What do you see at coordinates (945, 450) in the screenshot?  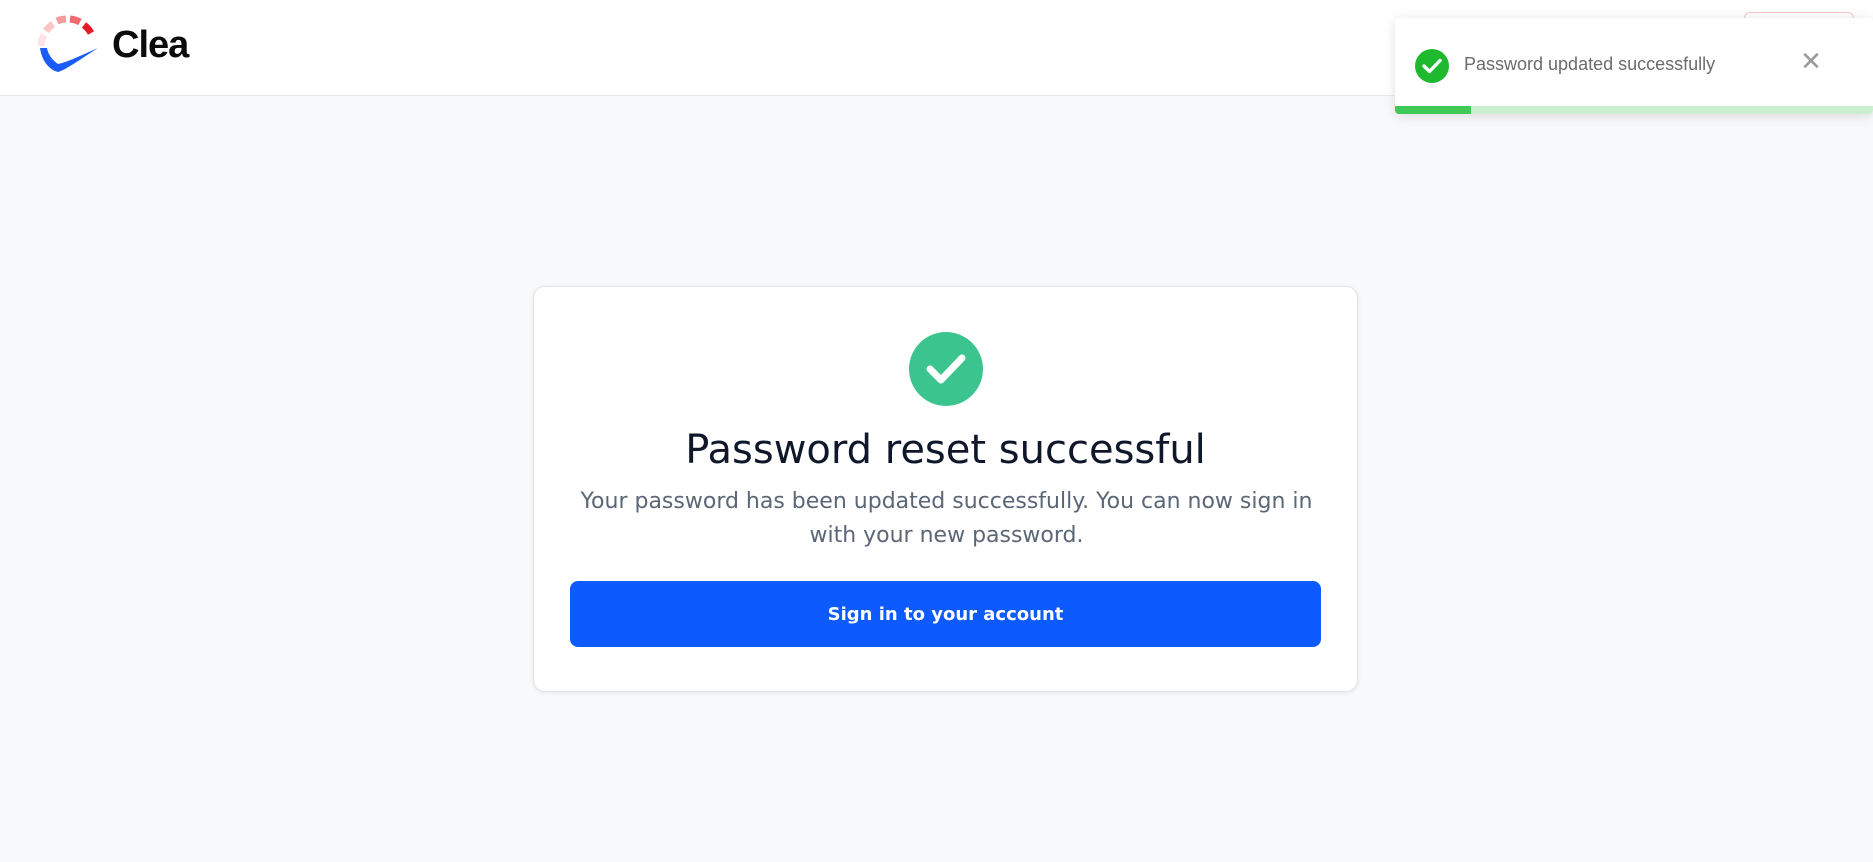 I see `page-title: Password reset successful` at bounding box center [945, 450].